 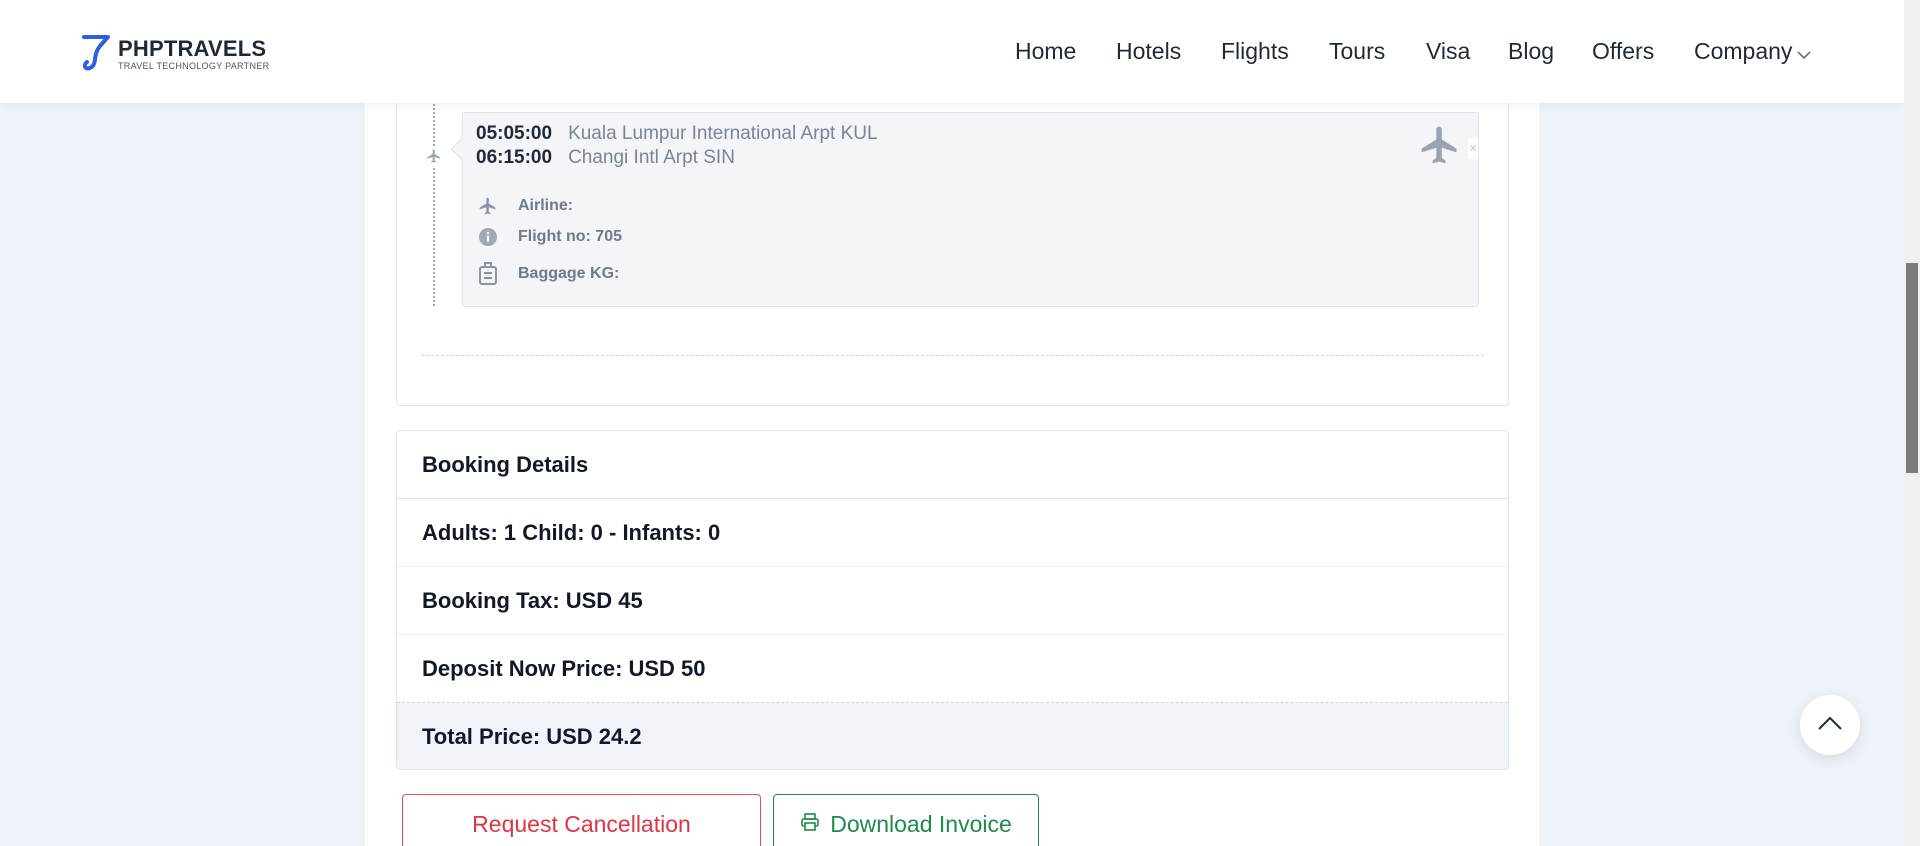 I want to click on arrival-row: 06:15:00 Changi Intl Arpt SIN, so click(x=605, y=158).